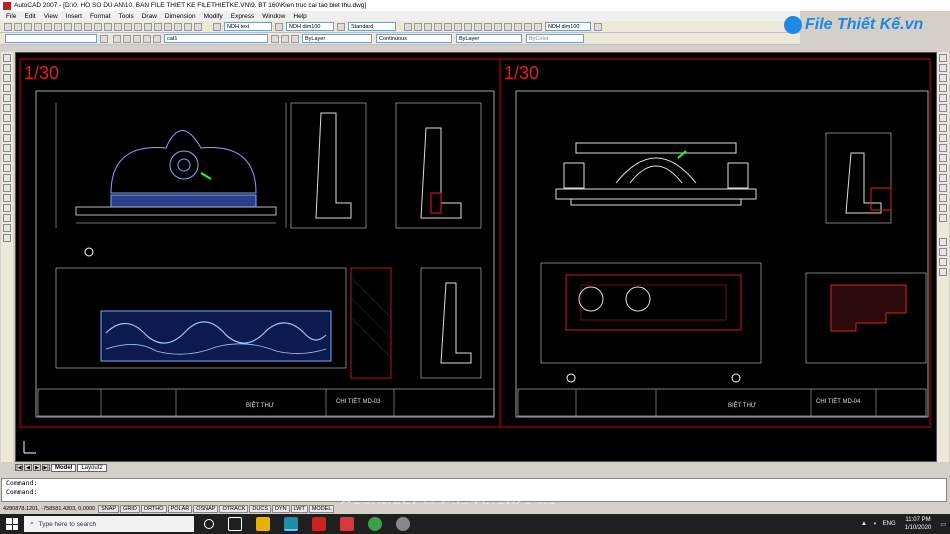 The image size is (950, 534). I want to click on dim-style-icon, so click(279, 26).